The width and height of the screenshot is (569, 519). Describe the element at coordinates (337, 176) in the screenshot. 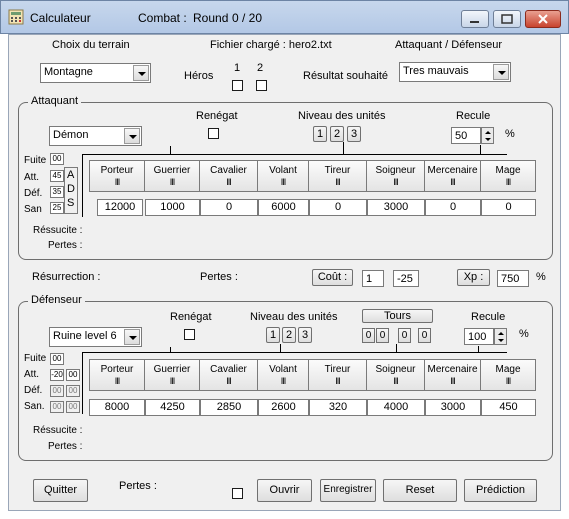

I see `attacker-unit-header: Tireur III` at that location.